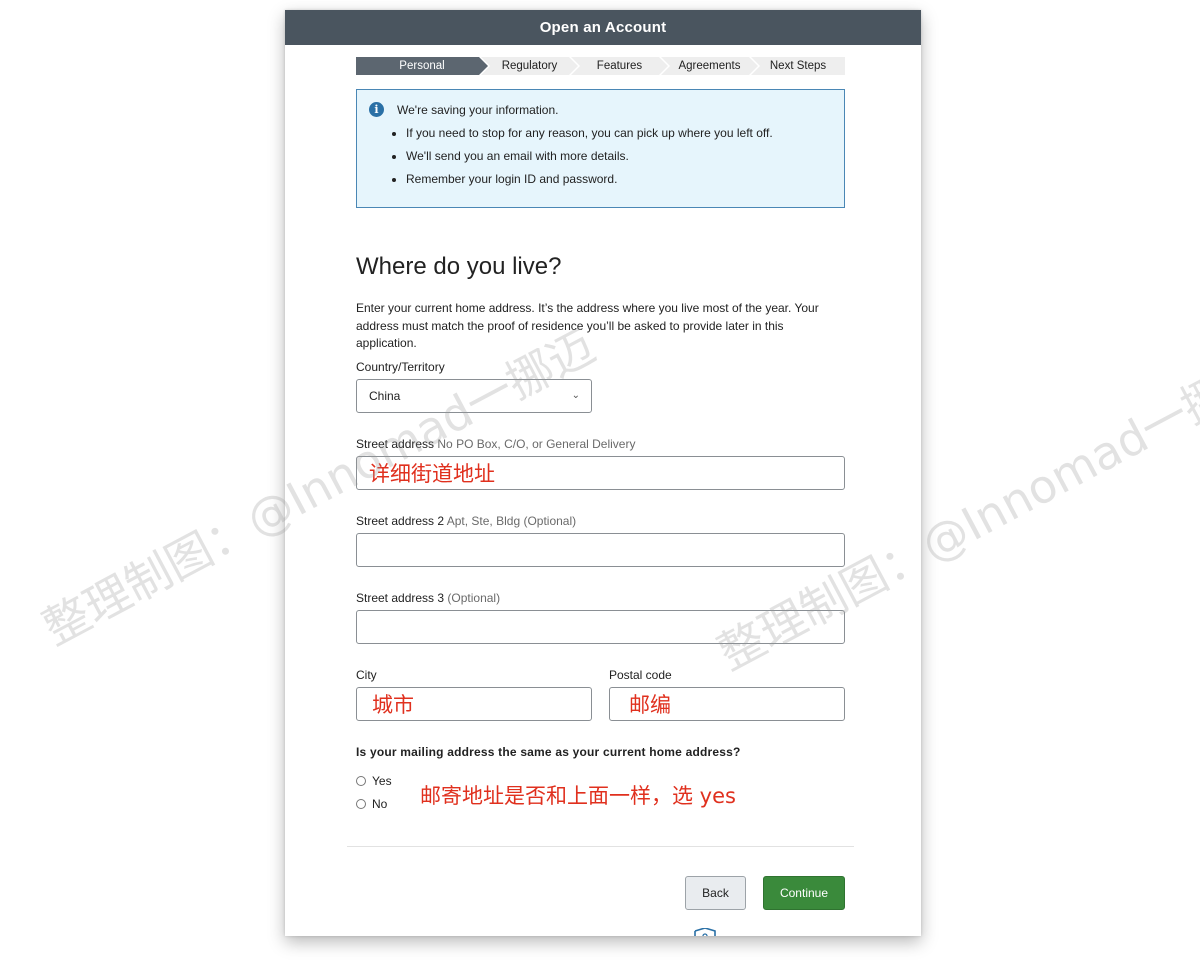 The image size is (1200, 962). I want to click on back-button: Back, so click(715, 893).